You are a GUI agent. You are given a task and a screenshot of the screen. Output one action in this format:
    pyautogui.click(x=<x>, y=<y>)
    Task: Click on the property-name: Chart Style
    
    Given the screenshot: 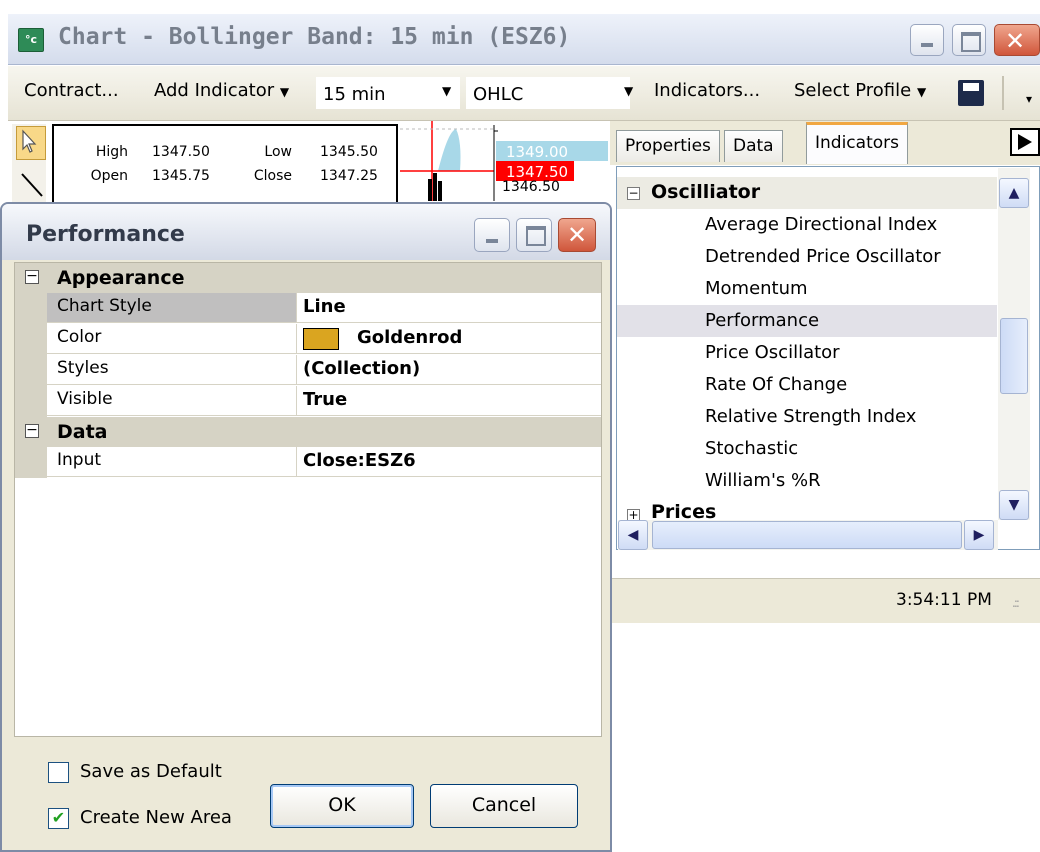 What is the action you would take?
    pyautogui.click(x=172, y=308)
    